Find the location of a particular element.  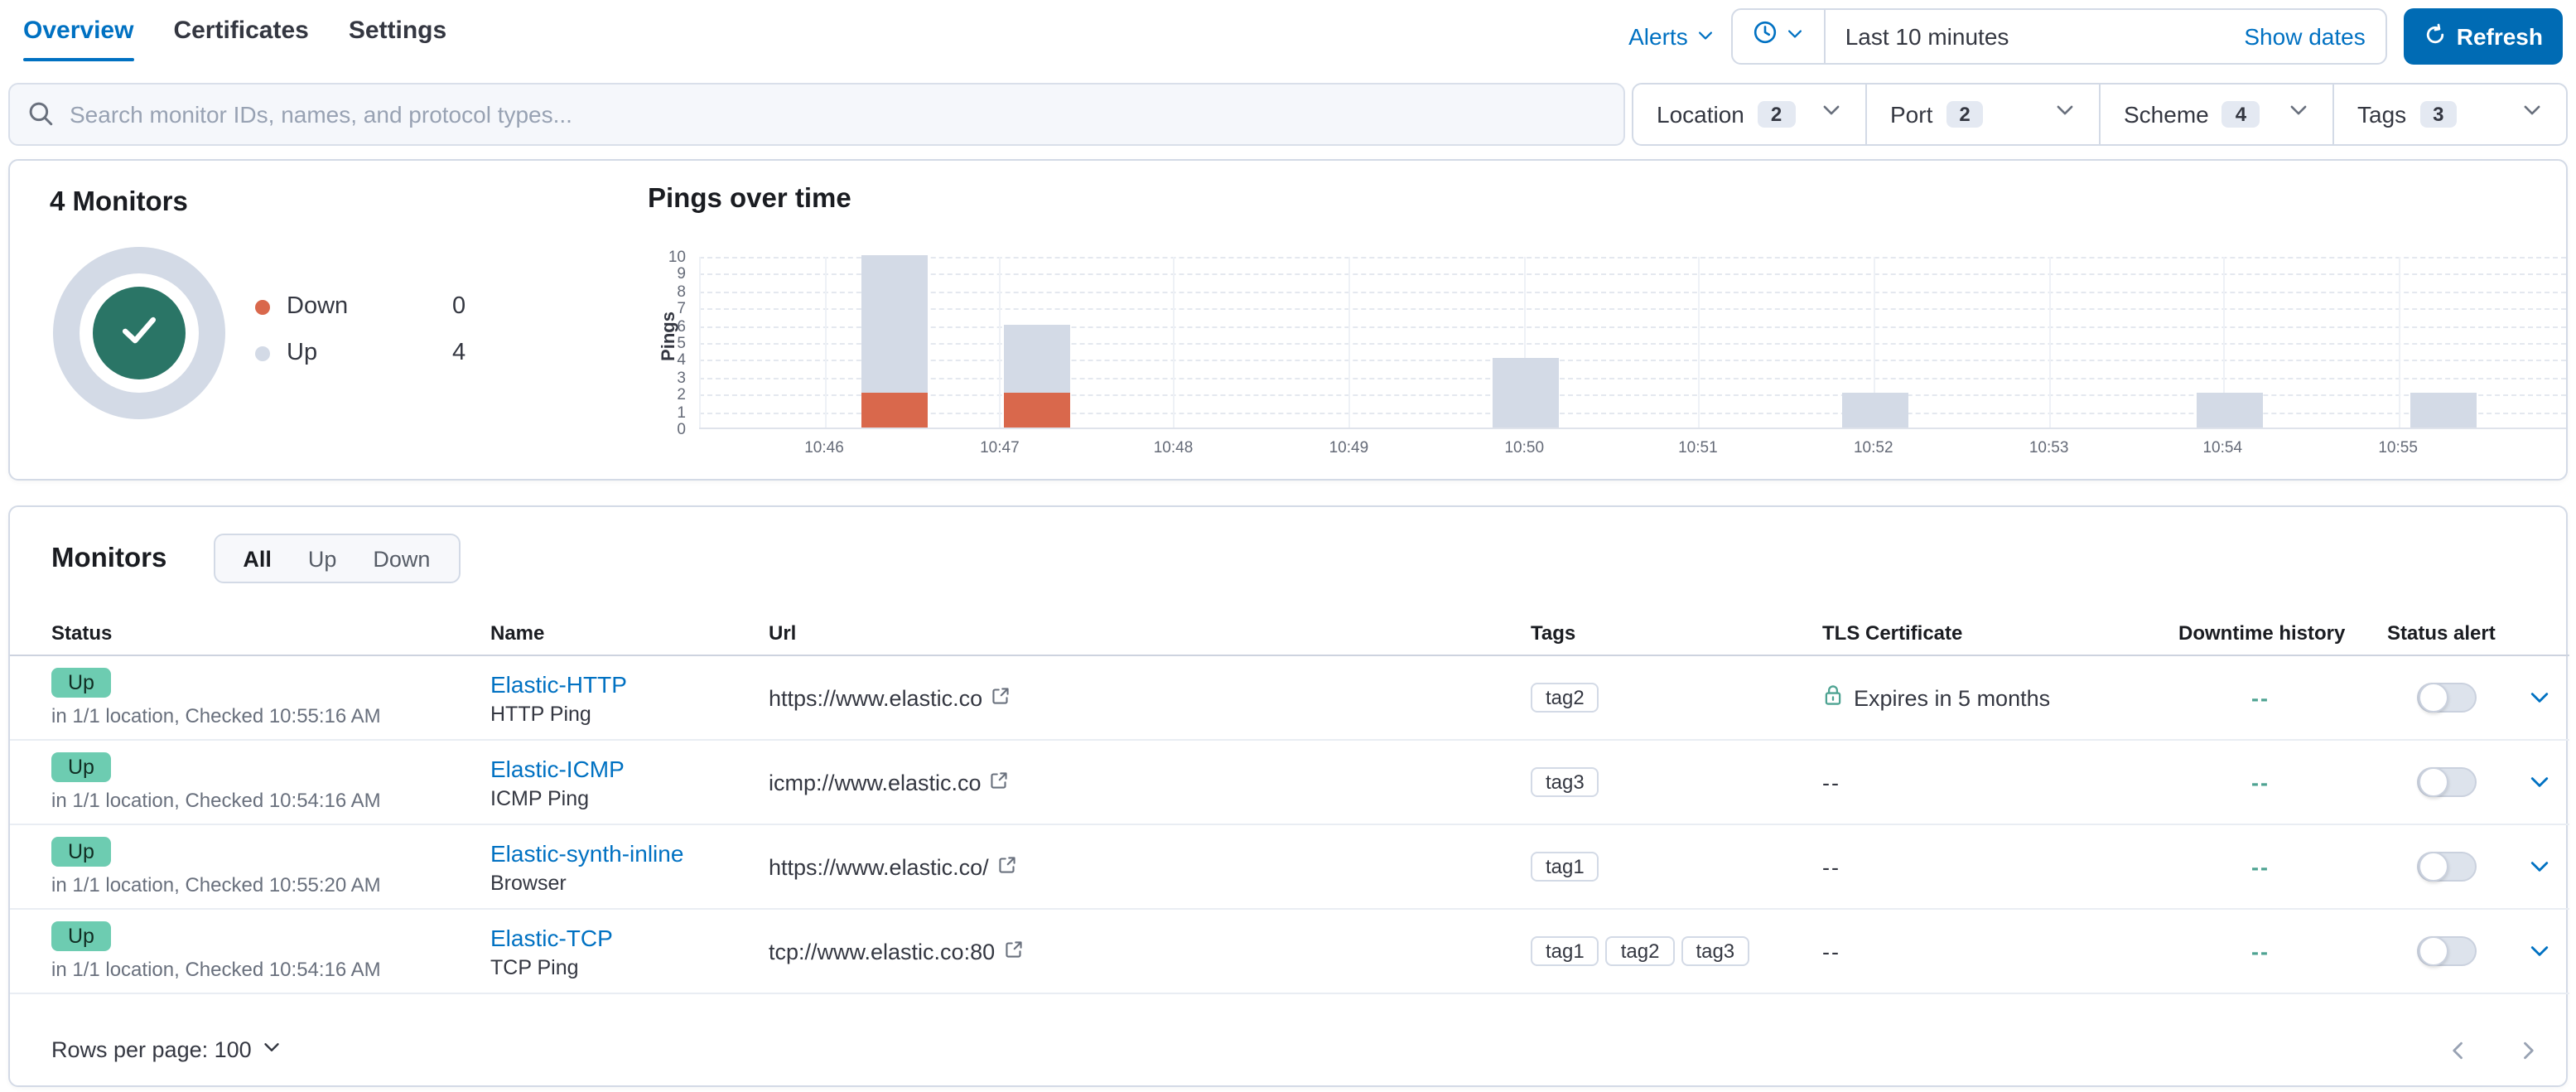

monitor-type: Browser is located at coordinates (529, 882).